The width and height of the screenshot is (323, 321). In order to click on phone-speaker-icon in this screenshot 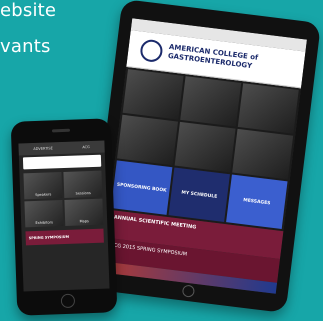, I will do `click(61, 130)`.